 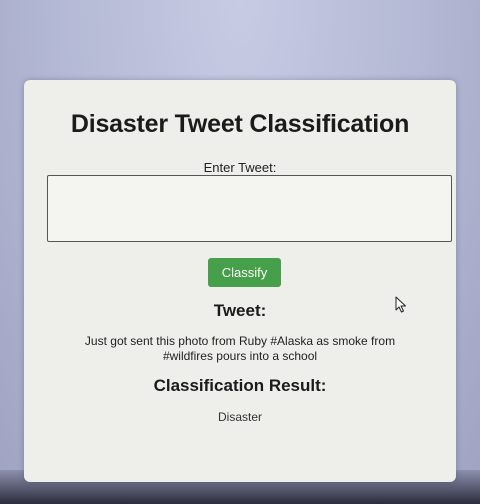 What do you see at coordinates (244, 272) in the screenshot?
I see `classify-button: Classify` at bounding box center [244, 272].